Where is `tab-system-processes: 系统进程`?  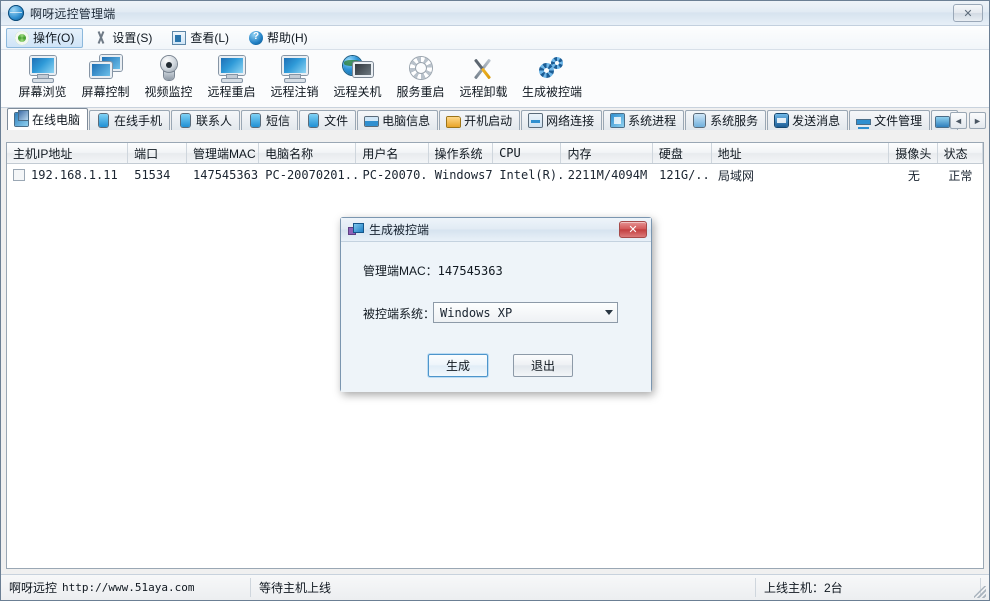
tab-system-processes: 系统进程 is located at coordinates (644, 120).